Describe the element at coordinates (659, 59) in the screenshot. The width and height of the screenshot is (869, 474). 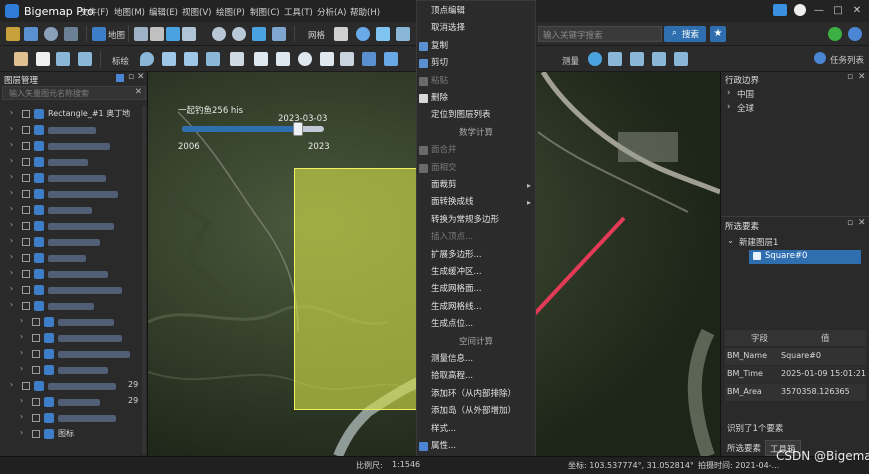
I see `angle-icon` at that location.